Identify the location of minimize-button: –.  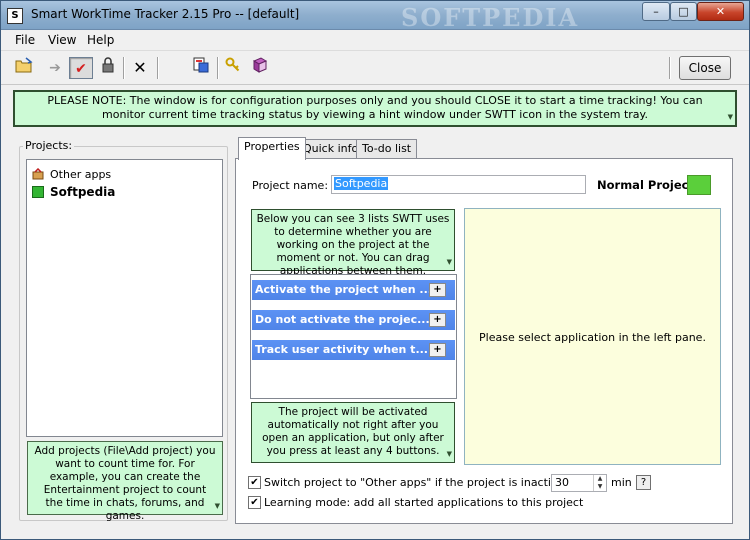
(656, 11).